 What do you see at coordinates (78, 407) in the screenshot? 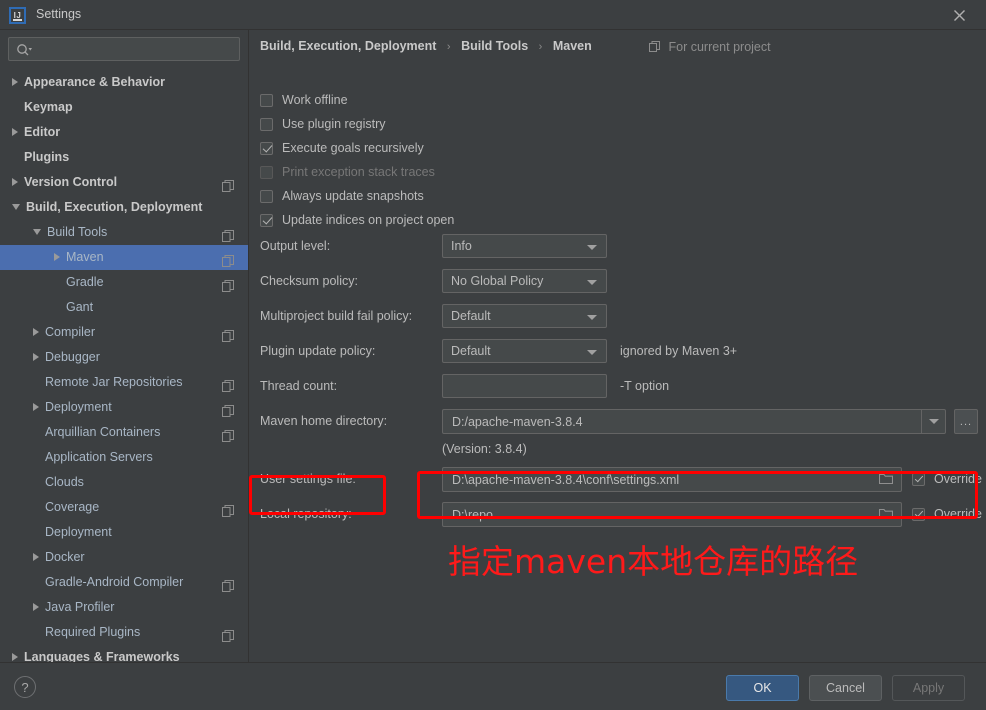
I see `sidebar-item-label: Deployment` at bounding box center [78, 407].